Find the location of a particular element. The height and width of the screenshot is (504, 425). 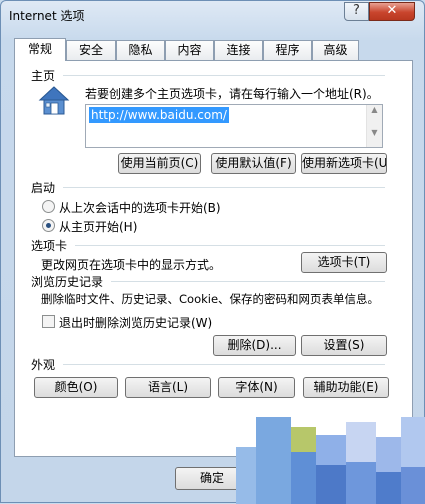

homepage-instruction: 若要创建多个主页选项卡，请在每行输入一个地址(R)。 is located at coordinates (232, 94).